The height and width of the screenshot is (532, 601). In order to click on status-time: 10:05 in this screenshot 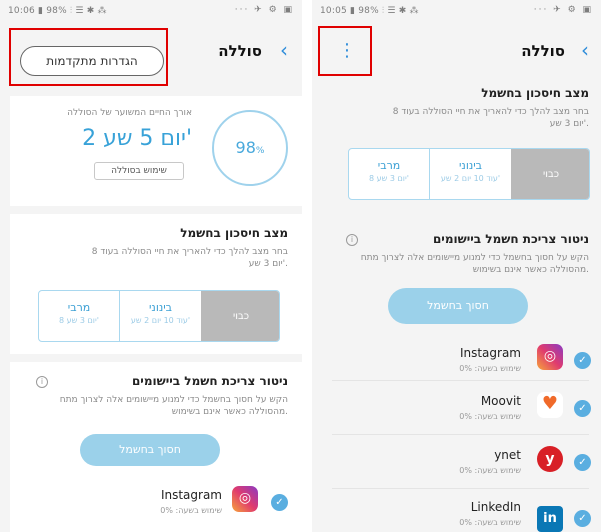, I will do `click(333, 11)`.